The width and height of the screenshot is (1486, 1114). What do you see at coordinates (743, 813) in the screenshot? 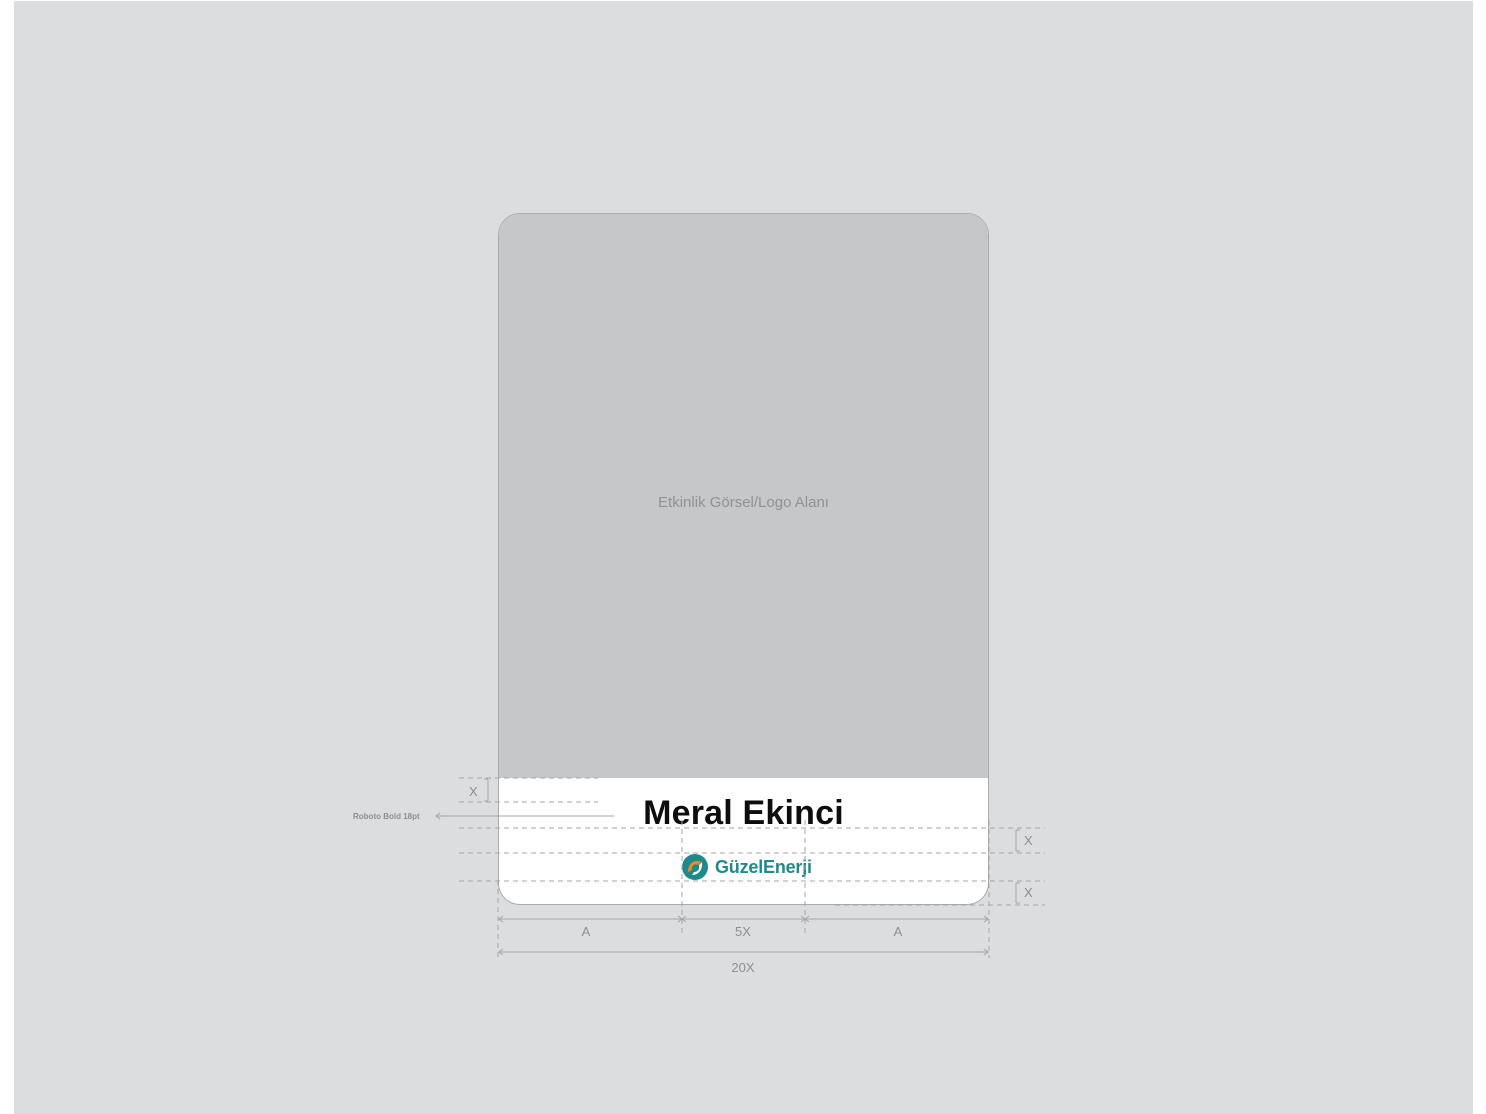
I see `attendee-name: Meral Ekinci` at bounding box center [743, 813].